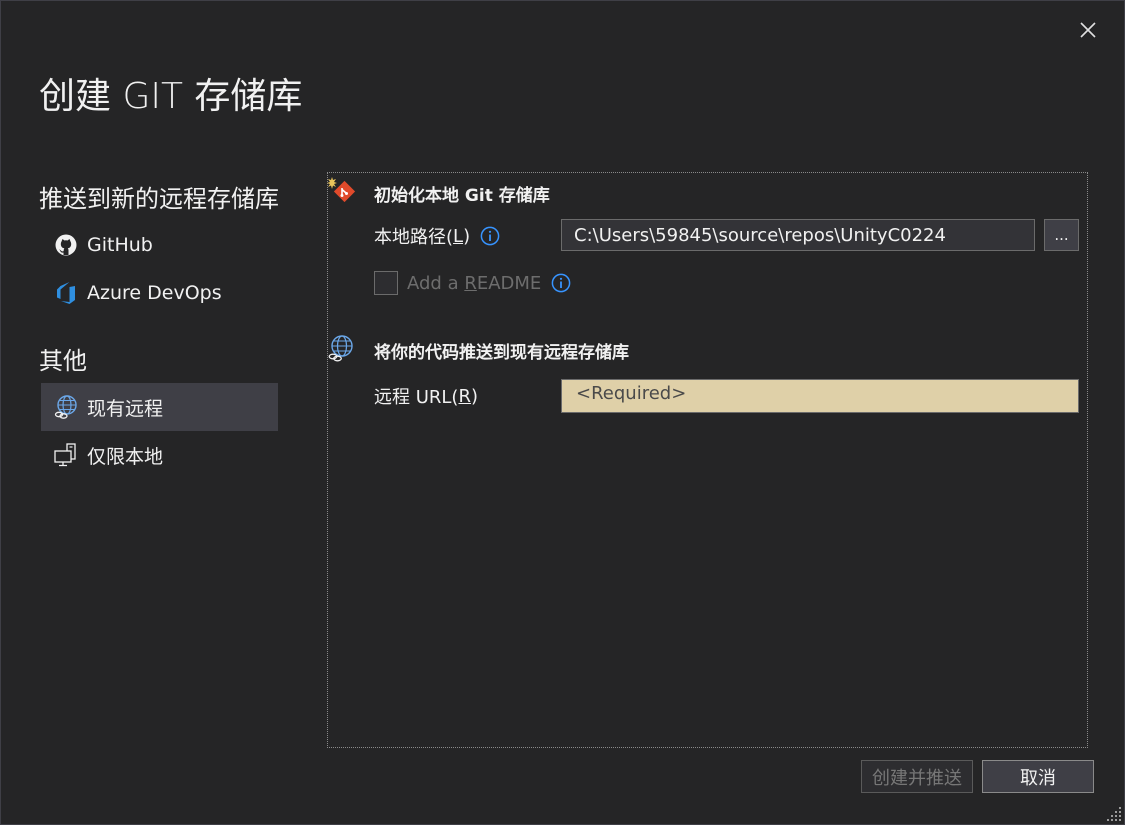  I want to click on add-readme-label: Add a R EADME, so click(489, 283).